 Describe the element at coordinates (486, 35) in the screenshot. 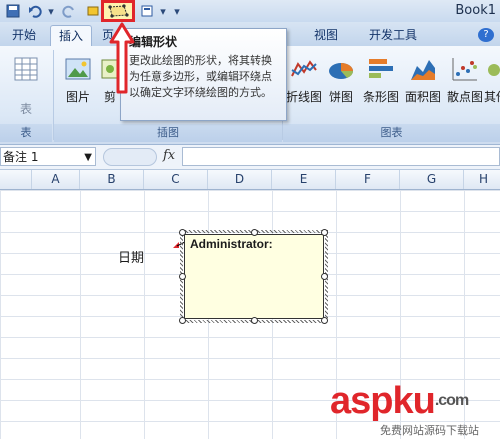

I see `help-icon: ?` at that location.